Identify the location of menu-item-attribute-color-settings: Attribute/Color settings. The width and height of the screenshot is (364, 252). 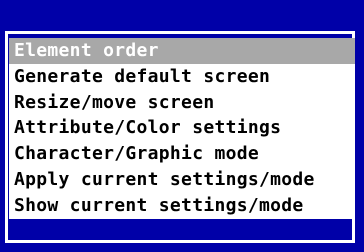
(182, 128).